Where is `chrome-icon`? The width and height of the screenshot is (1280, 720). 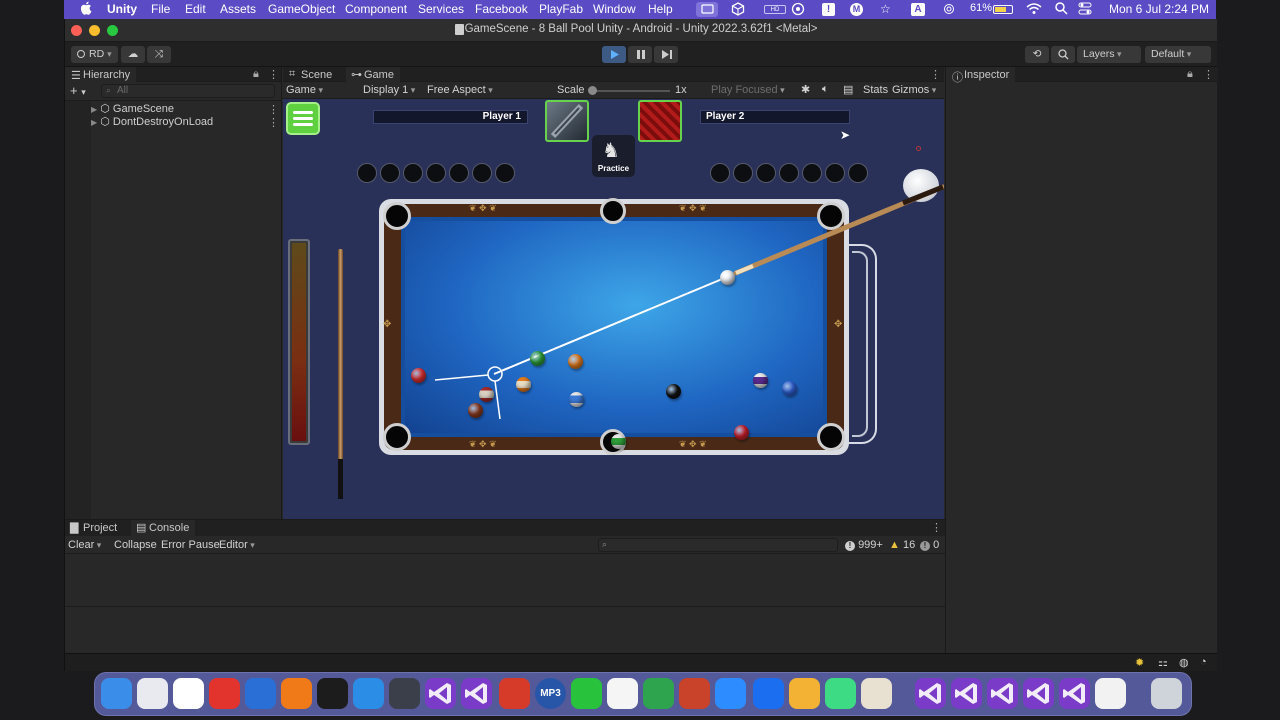 chrome-icon is located at coordinates (188, 693).